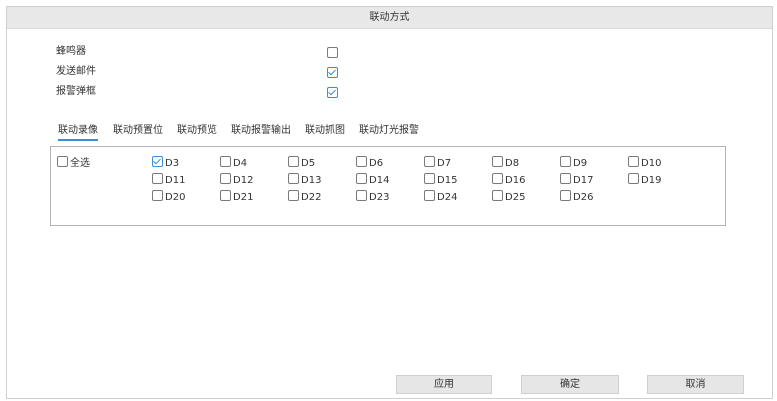 This screenshot has width=777, height=401. I want to click on select-all-checkbox, so click(62, 161).